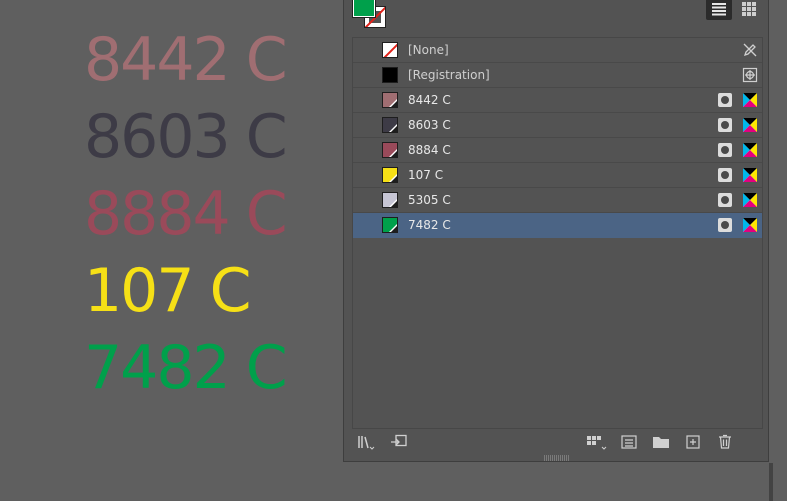  What do you see at coordinates (749, 10) in the screenshot?
I see `grid-view-icon` at bounding box center [749, 10].